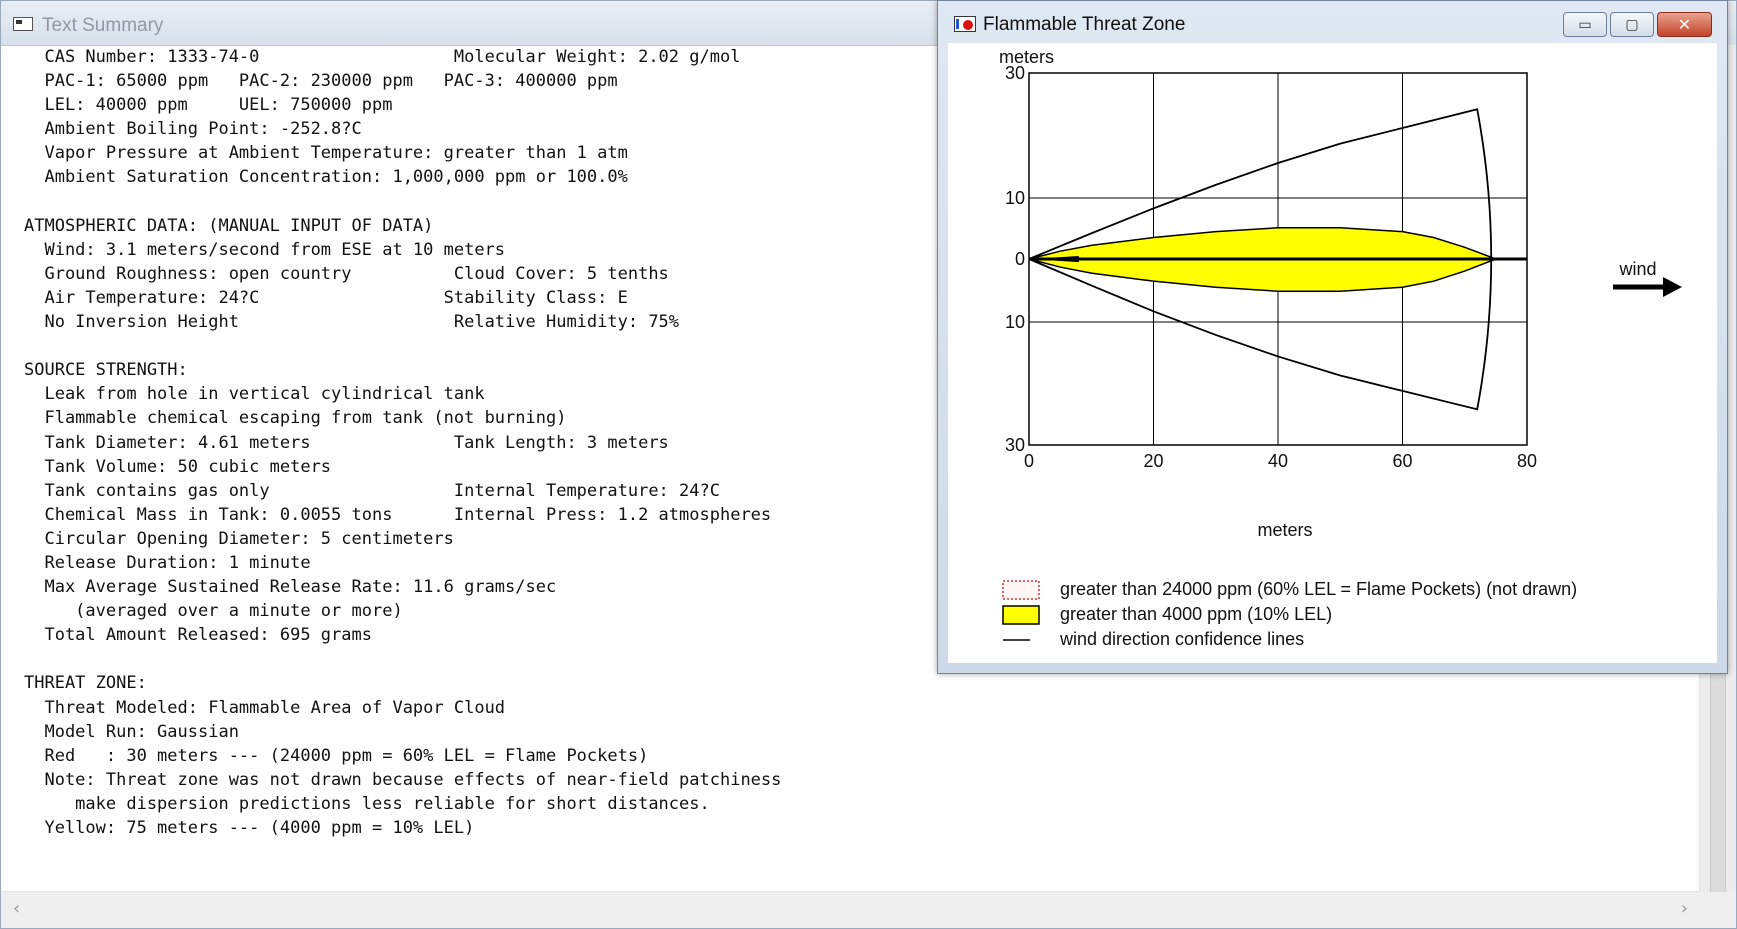  Describe the element at coordinates (965, 24) in the screenshot. I see `threat-zone-app-icon` at that location.